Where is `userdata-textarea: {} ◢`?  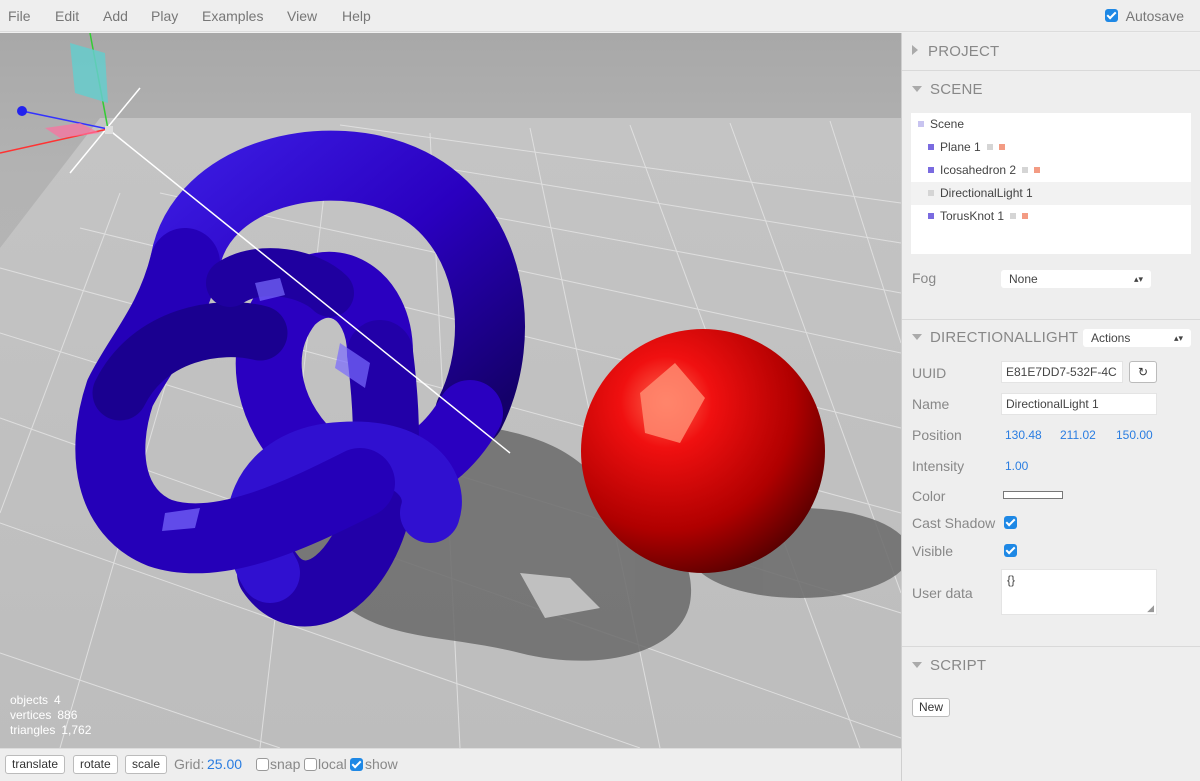 userdata-textarea: {} ◢ is located at coordinates (1079, 592).